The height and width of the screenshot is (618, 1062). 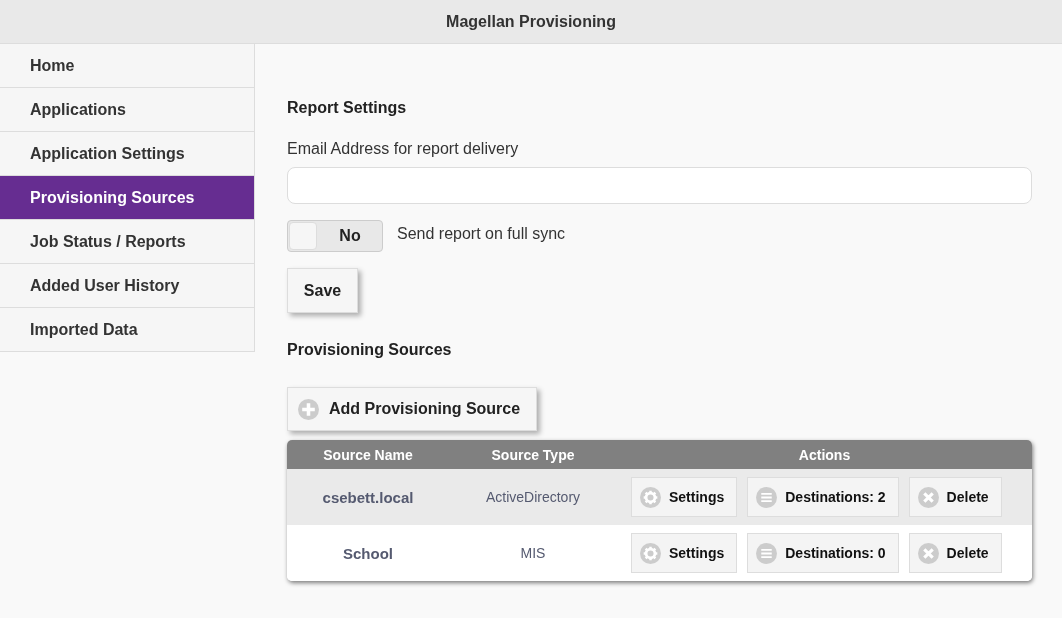 What do you see at coordinates (127, 198) in the screenshot?
I see `sidebar-item: Provisioning Sources` at bounding box center [127, 198].